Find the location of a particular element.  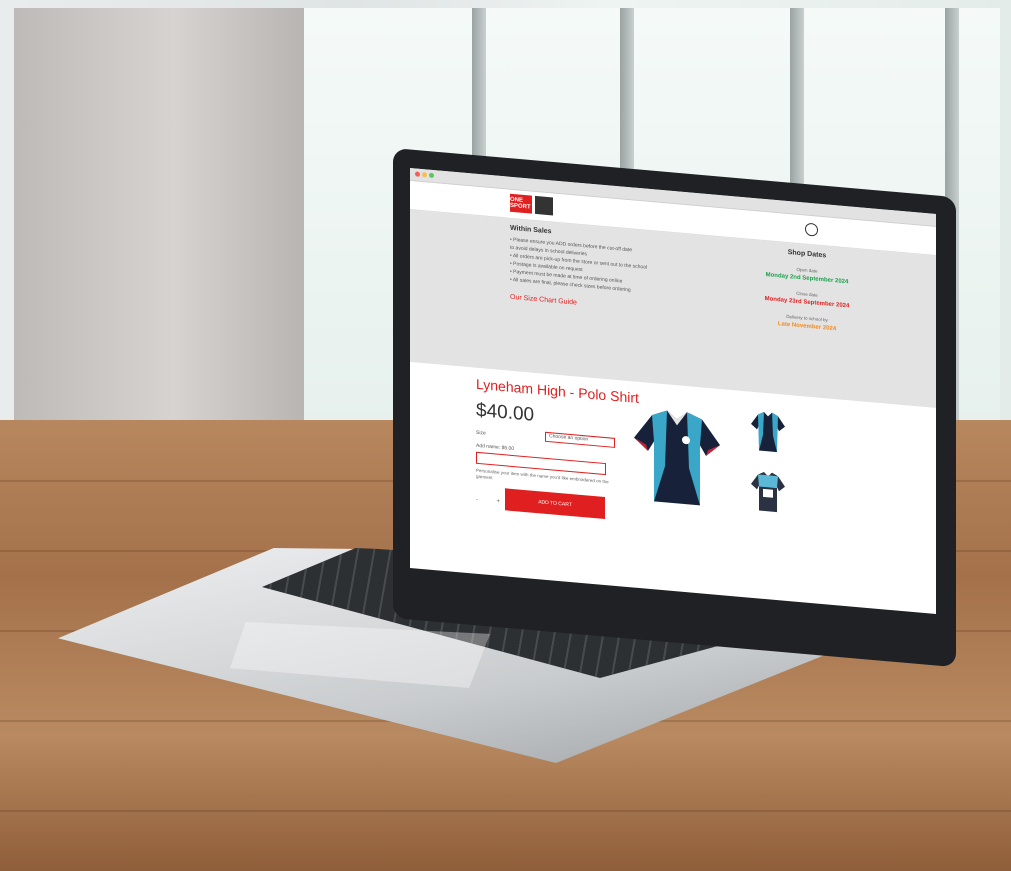

polo-shirt-thumb-back is located at coordinates (768, 492).